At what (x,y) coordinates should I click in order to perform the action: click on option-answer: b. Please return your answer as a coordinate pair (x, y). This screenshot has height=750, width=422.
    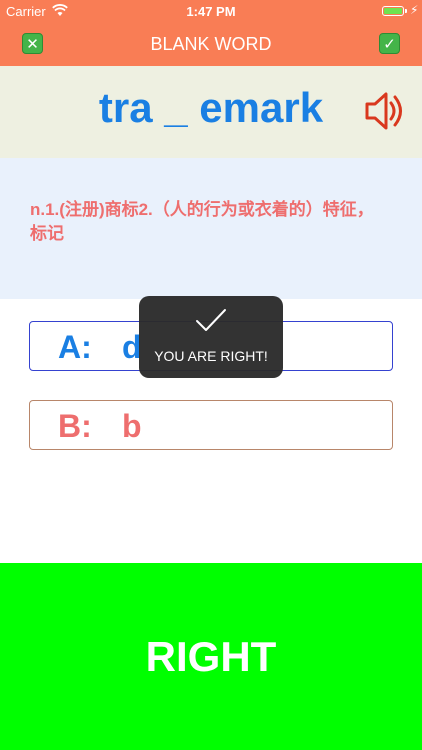
    Looking at the image, I should click on (132, 426).